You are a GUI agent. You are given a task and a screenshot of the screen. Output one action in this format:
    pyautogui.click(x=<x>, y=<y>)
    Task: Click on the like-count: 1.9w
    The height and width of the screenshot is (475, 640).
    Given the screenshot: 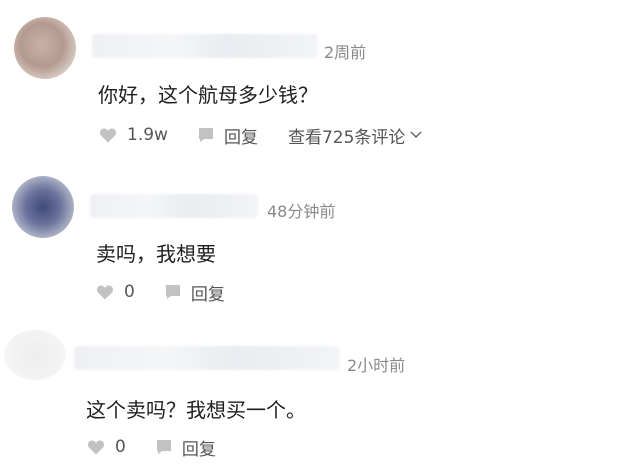 What is the action you would take?
    pyautogui.click(x=147, y=135)
    